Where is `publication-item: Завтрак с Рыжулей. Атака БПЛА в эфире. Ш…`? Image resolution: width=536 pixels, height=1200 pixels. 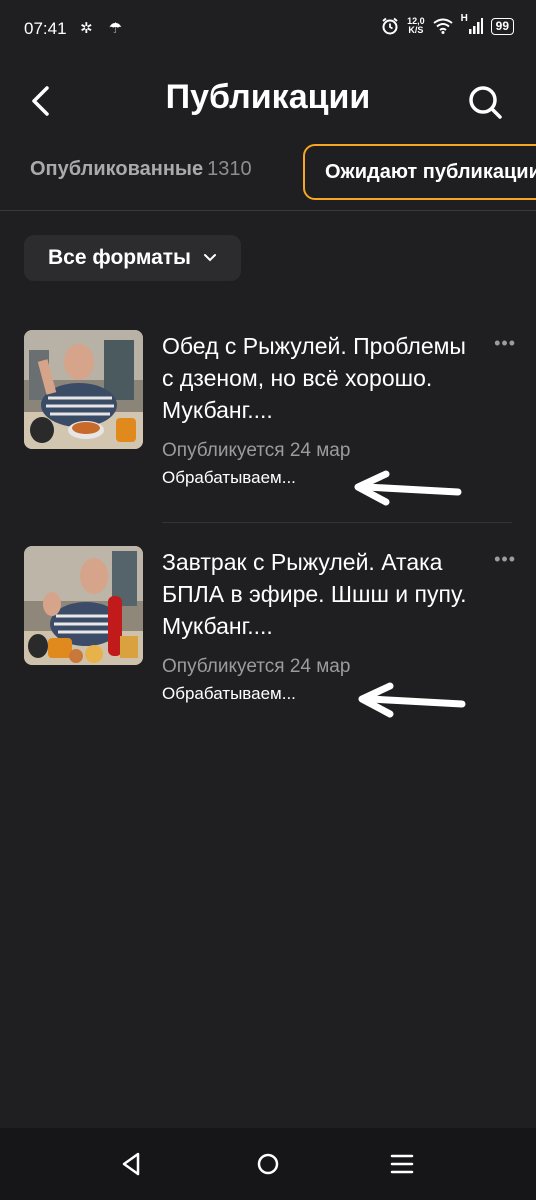
publication-item: Завтрак с Рыжулей. Атака БПЛА в эфире. Ш… is located at coordinates (270, 641).